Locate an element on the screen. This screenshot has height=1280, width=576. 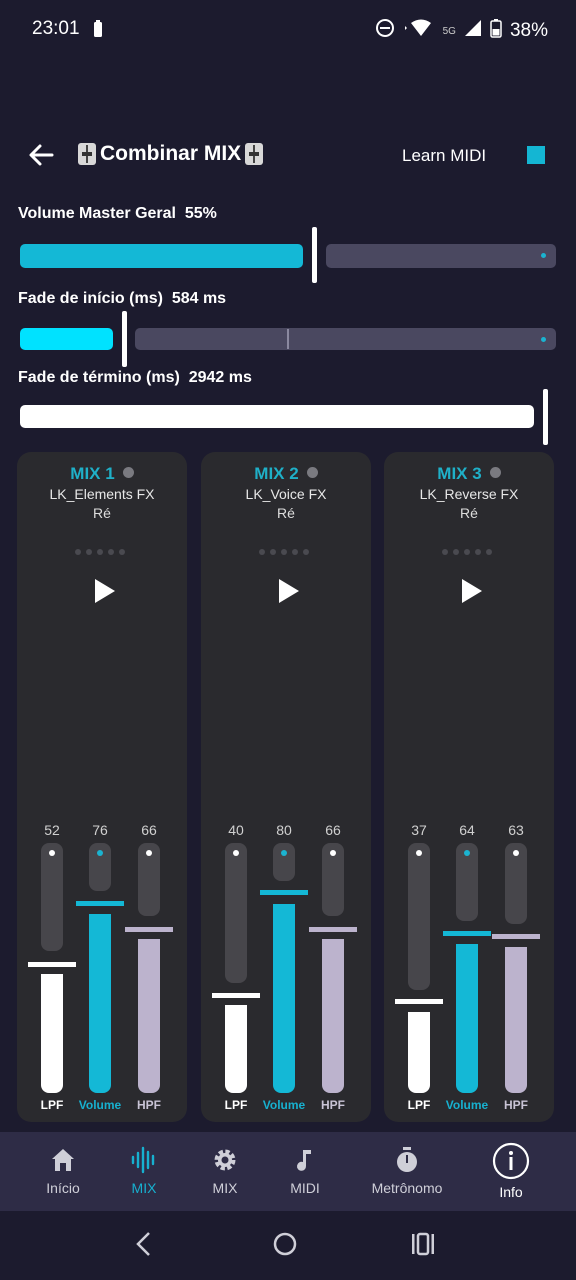
master-volume-track is located at coordinates (441, 256).